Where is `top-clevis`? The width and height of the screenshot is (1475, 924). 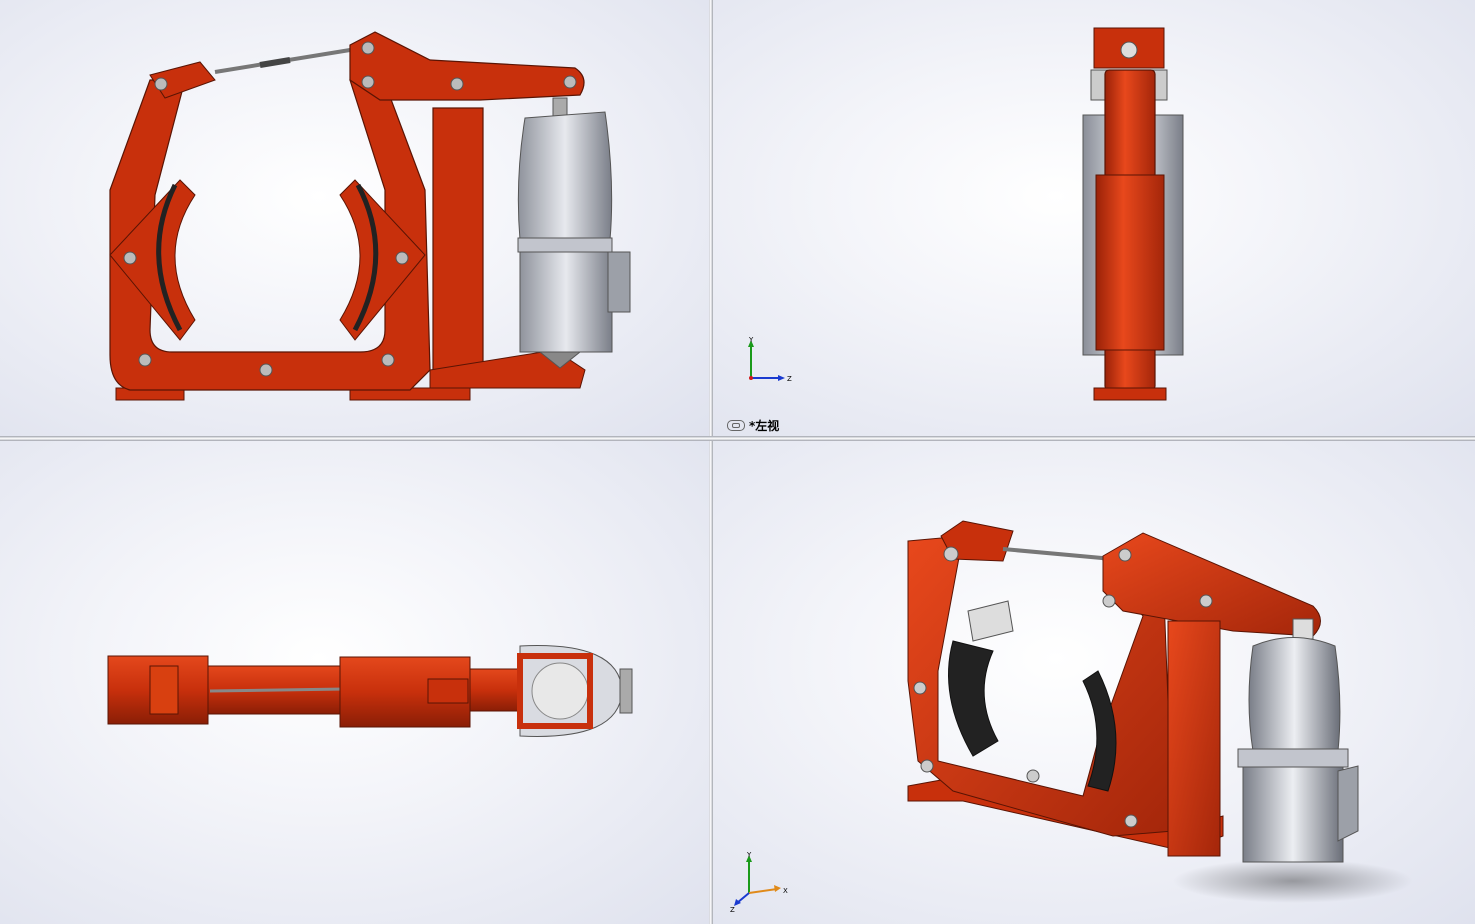
top-clevis is located at coordinates (448, 691).